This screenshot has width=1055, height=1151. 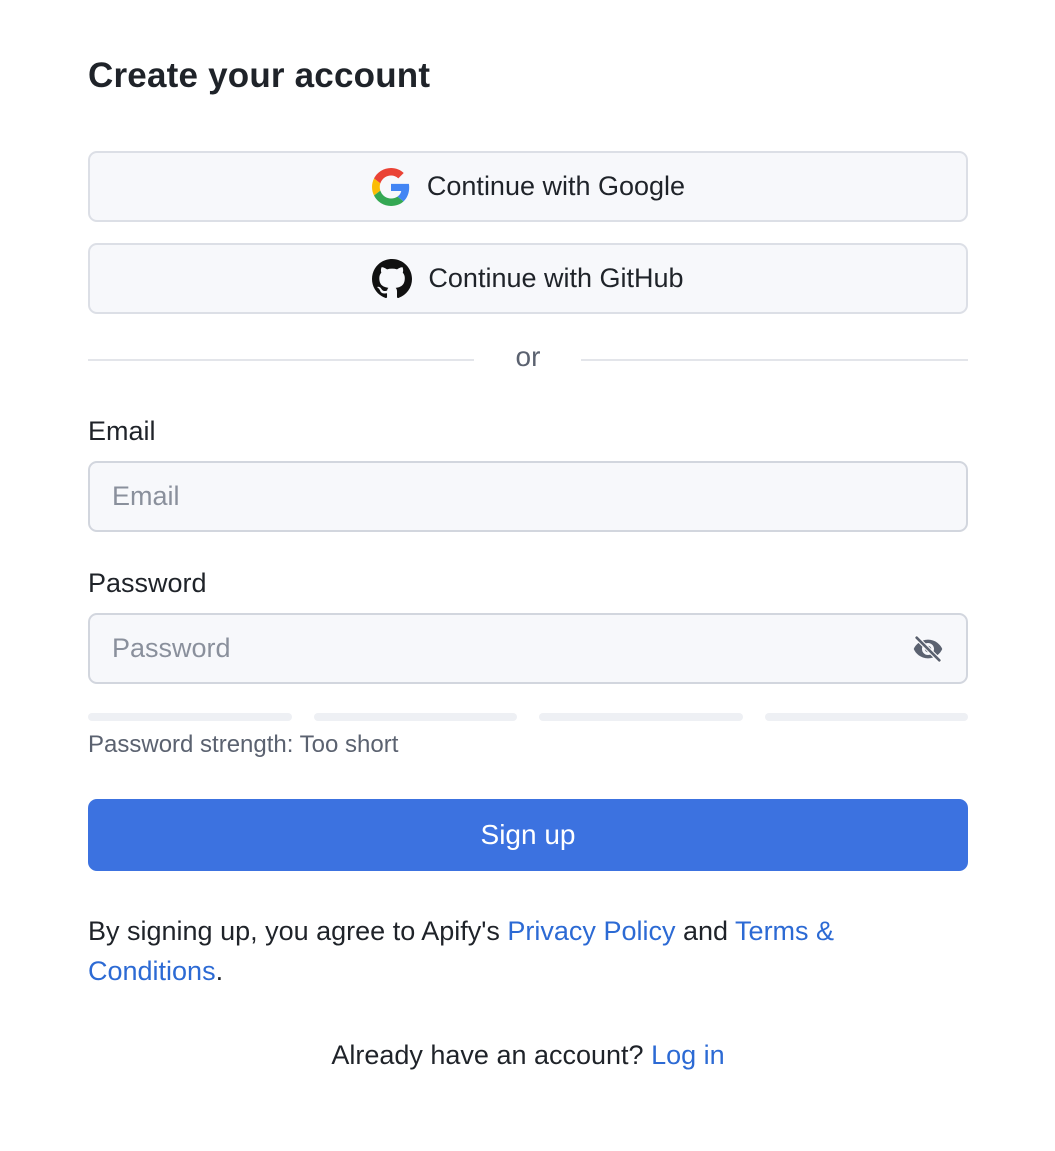 What do you see at coordinates (556, 186) in the screenshot?
I see `google-button-label: Continue with Google` at bounding box center [556, 186].